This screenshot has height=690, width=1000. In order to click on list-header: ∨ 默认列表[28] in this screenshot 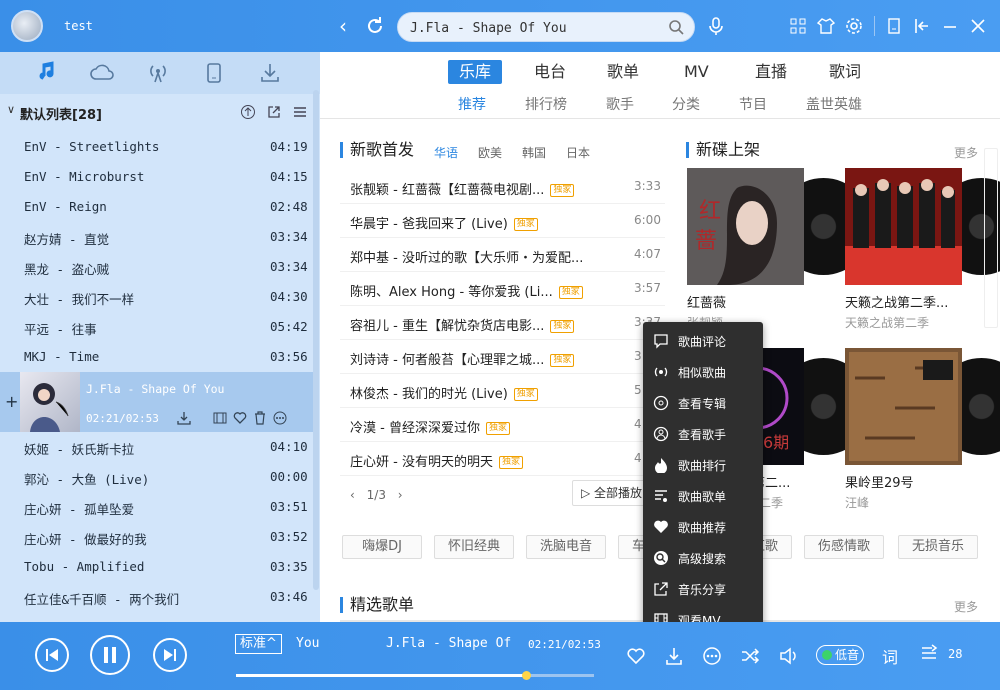, I will do `click(160, 112)`.